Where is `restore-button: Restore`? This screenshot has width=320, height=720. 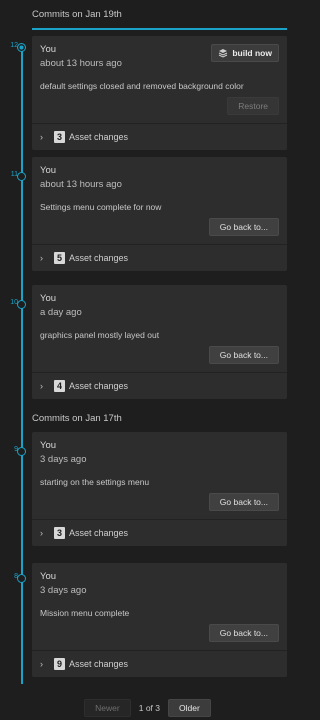
restore-button: Restore is located at coordinates (253, 106).